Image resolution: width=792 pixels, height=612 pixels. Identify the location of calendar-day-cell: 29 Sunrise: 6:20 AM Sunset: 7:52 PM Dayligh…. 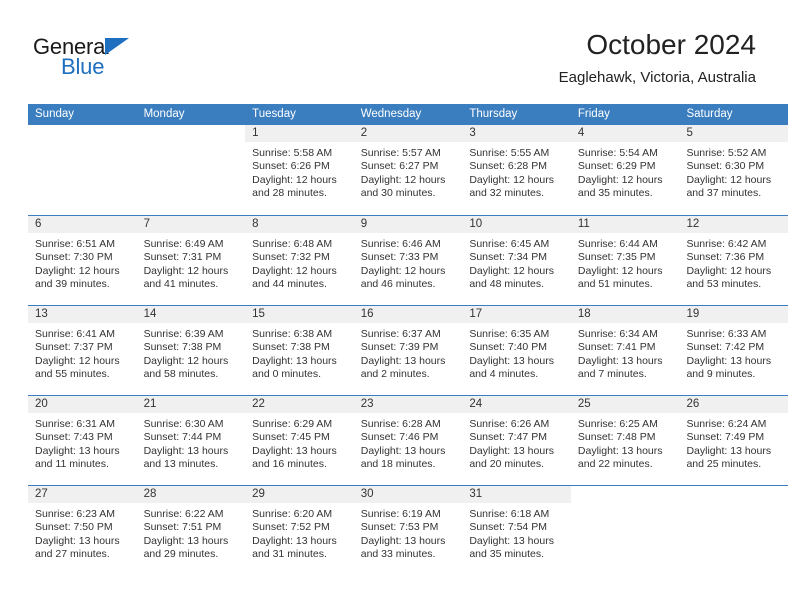
(299, 530).